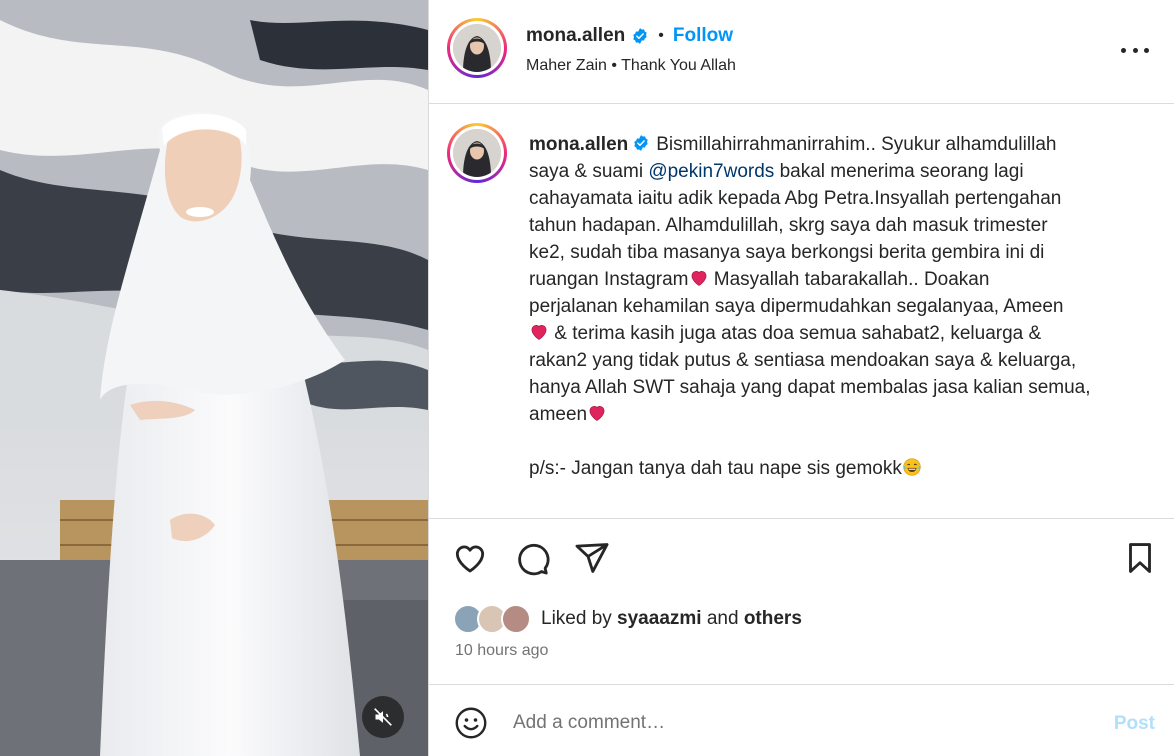 The image size is (1174, 756). Describe the element at coordinates (558, 414) in the screenshot. I see `caption-line: ameen` at that location.